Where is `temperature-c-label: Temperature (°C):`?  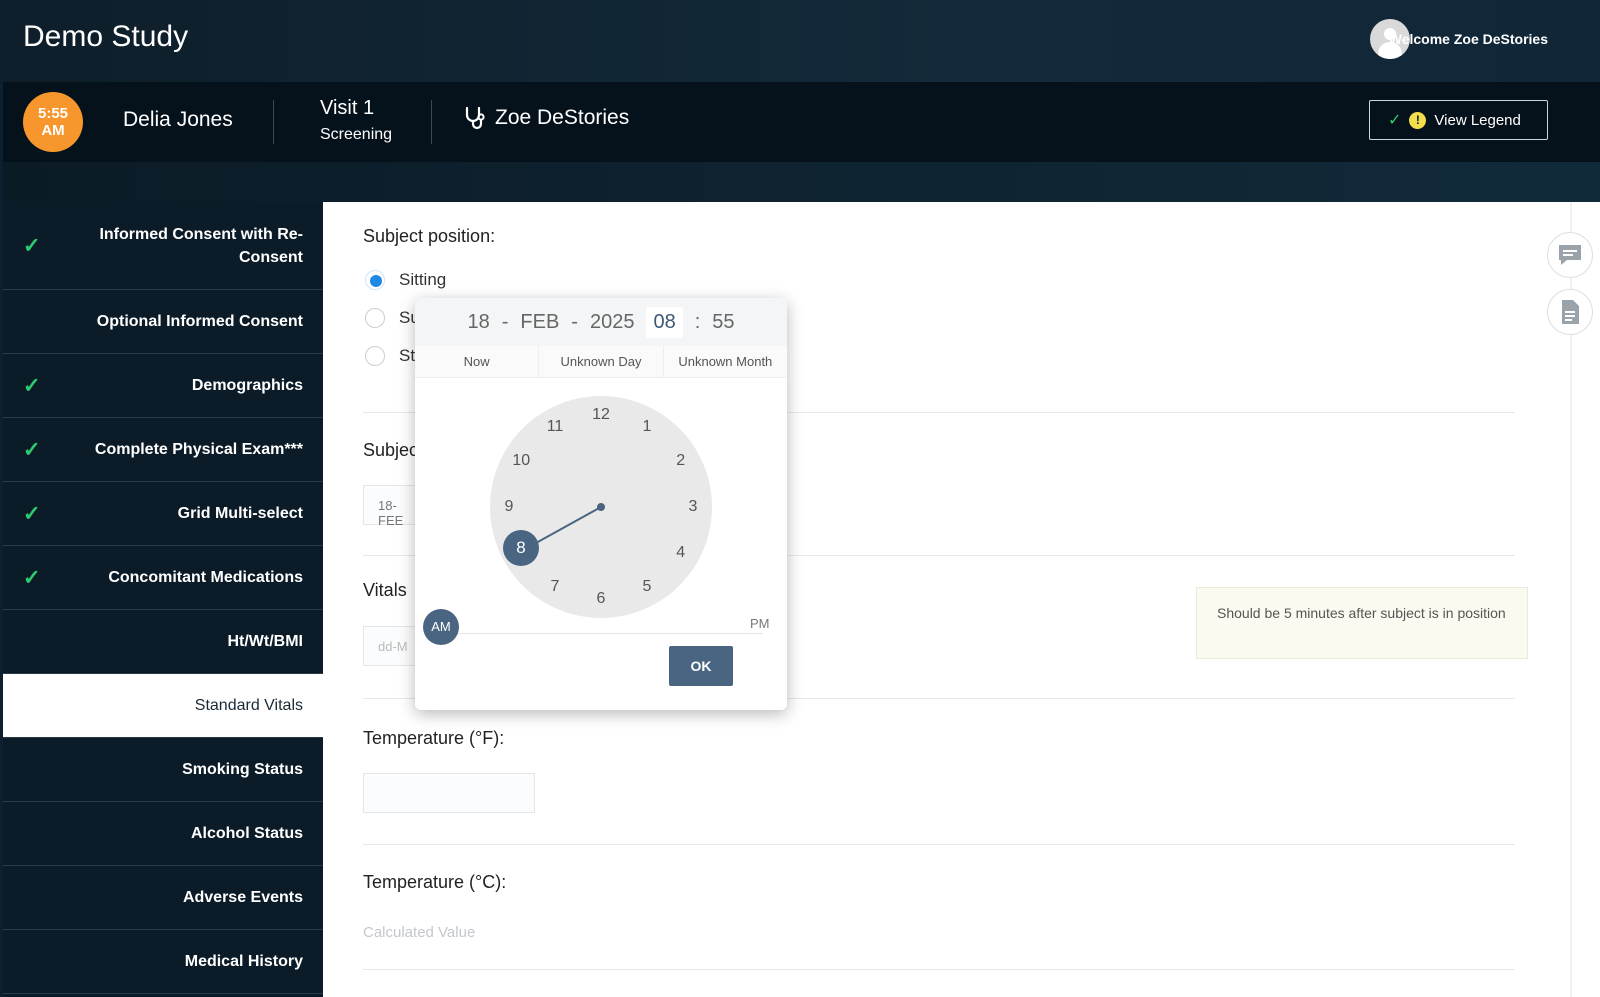
temperature-c-label: Temperature (°C): is located at coordinates (435, 882).